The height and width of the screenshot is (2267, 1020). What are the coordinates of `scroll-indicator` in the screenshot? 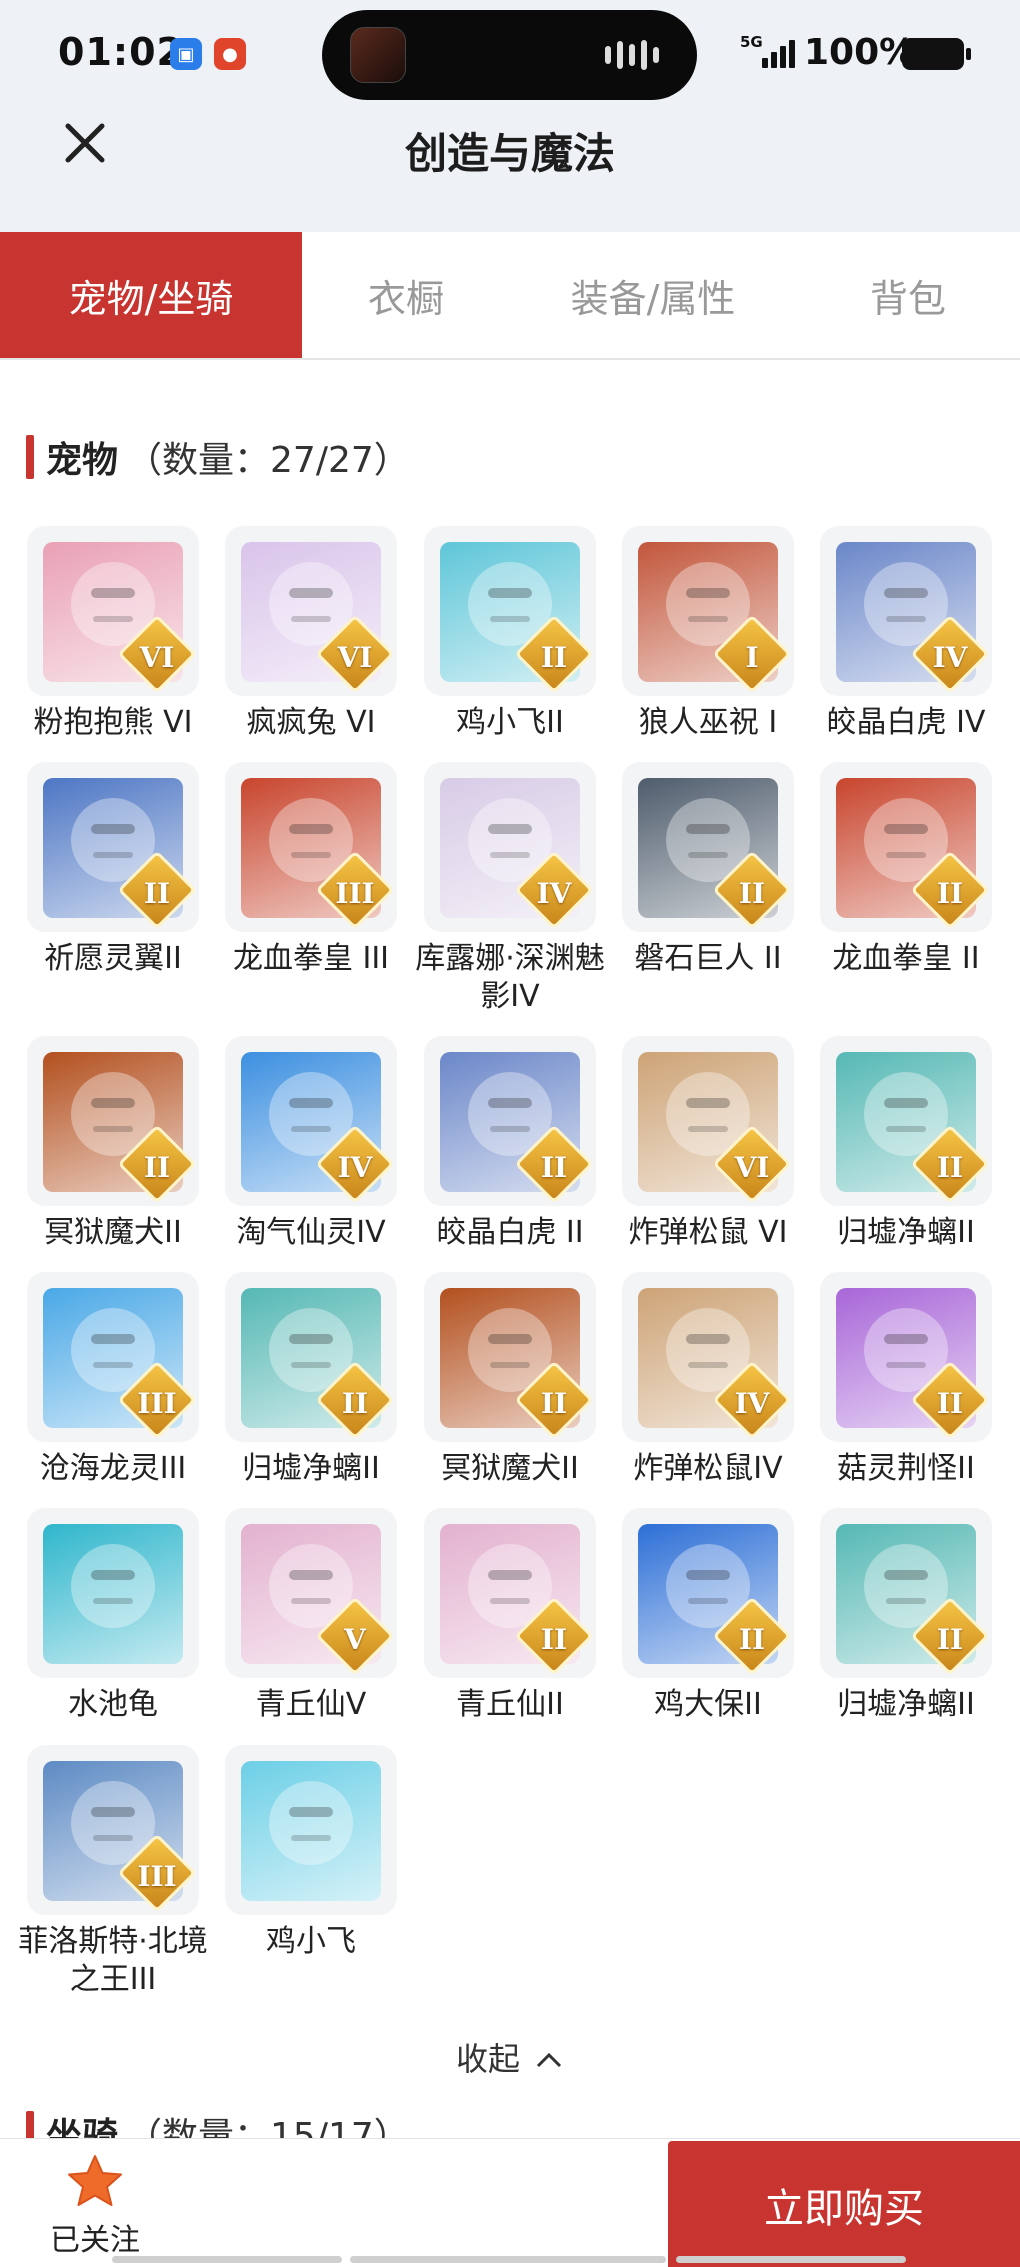 It's located at (227, 2259).